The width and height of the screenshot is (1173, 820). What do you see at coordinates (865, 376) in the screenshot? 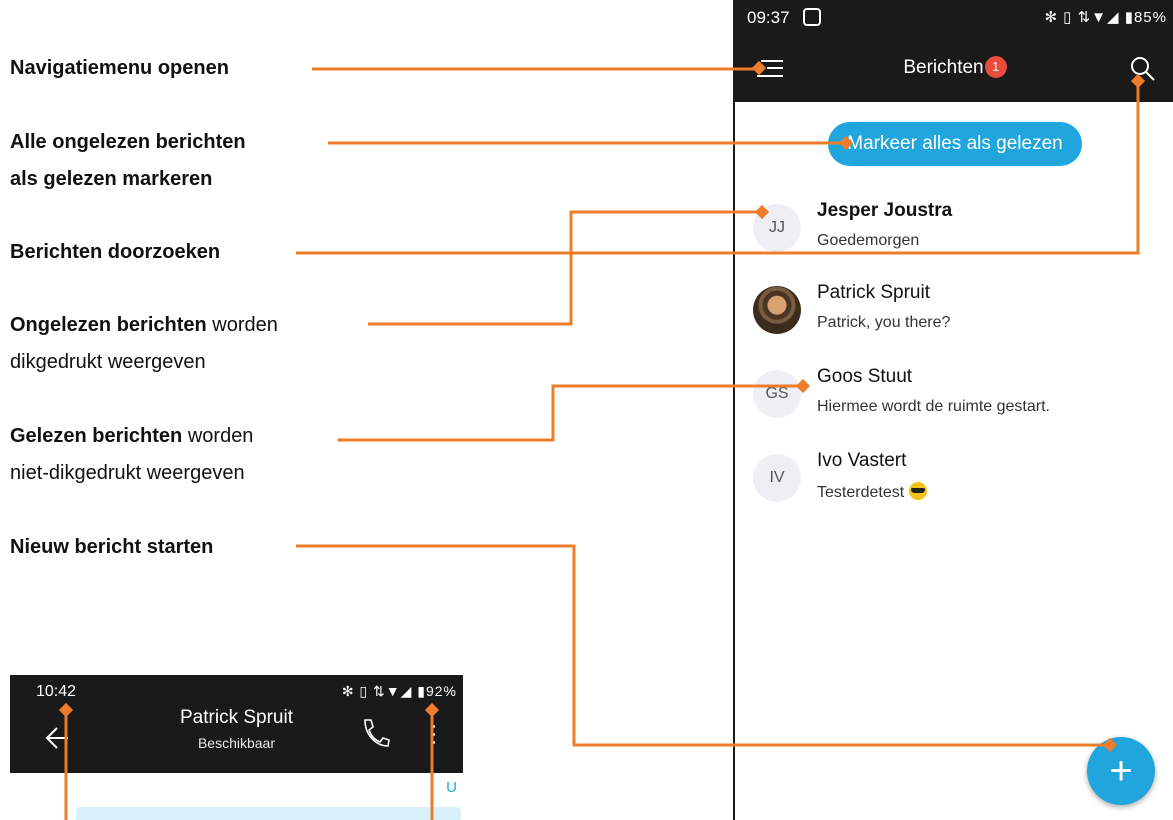
I see `conversation-name: Goos Stuut` at bounding box center [865, 376].